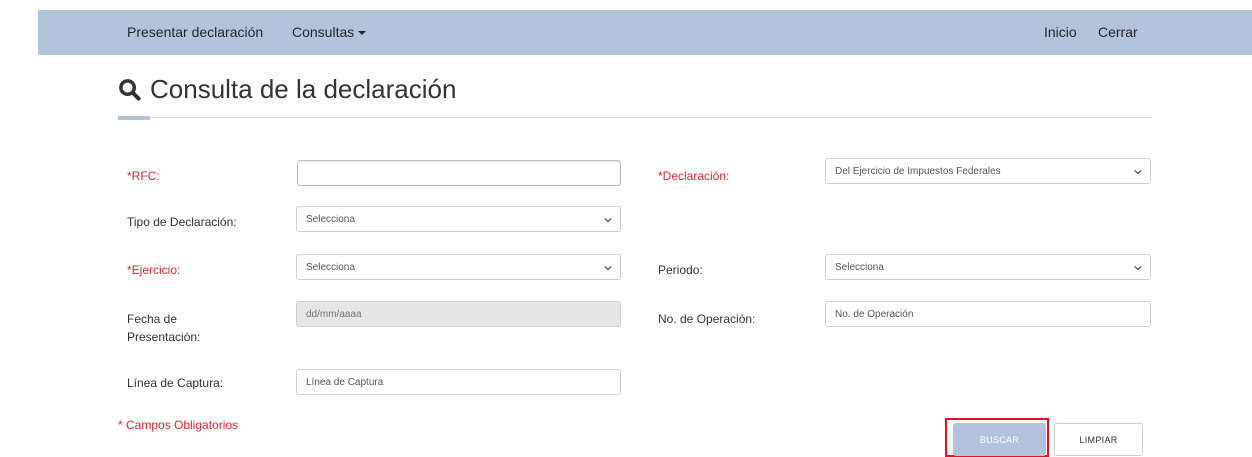  Describe the element at coordinates (680, 270) in the screenshot. I see `periodo-label: Periodo:` at that location.